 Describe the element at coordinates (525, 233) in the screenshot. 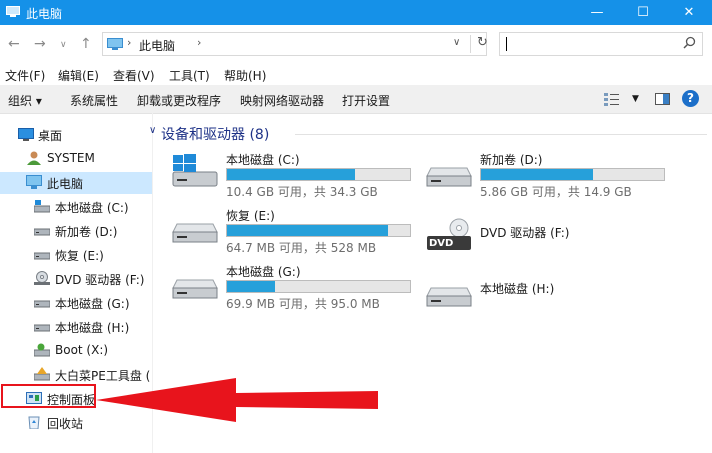

I see `drive-name: DVD 驱动器 (F:)` at that location.